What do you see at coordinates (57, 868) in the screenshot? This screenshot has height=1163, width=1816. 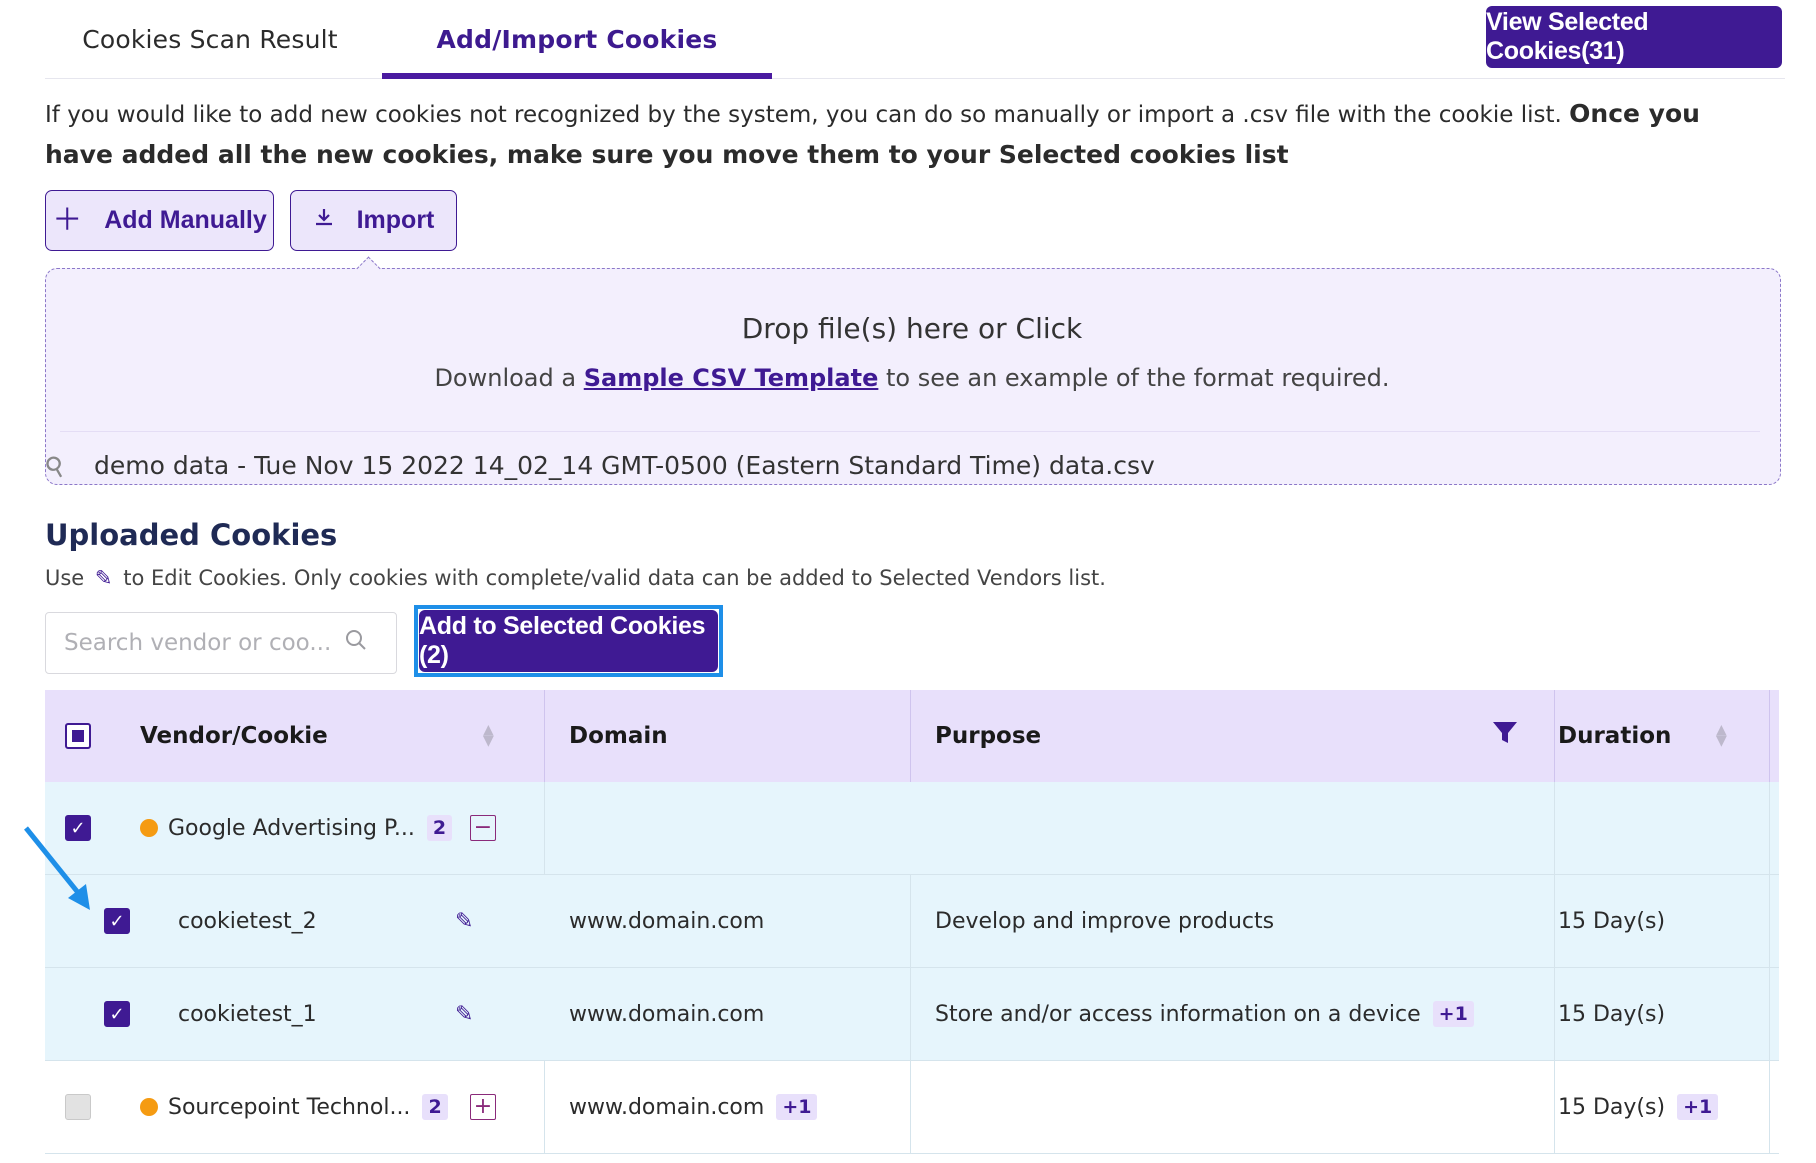 I see `annotation-arrow-icon` at bounding box center [57, 868].